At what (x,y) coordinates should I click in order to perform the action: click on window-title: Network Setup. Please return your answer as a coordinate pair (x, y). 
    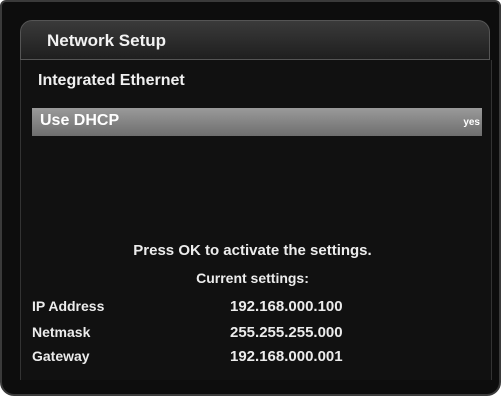
    Looking at the image, I should click on (107, 40).